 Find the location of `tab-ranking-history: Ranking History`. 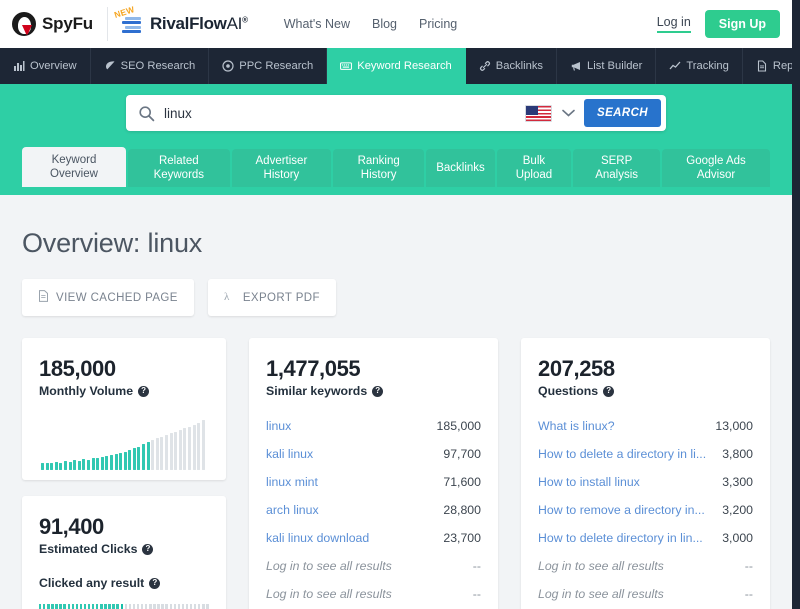

tab-ranking-history: Ranking History is located at coordinates (379, 168).